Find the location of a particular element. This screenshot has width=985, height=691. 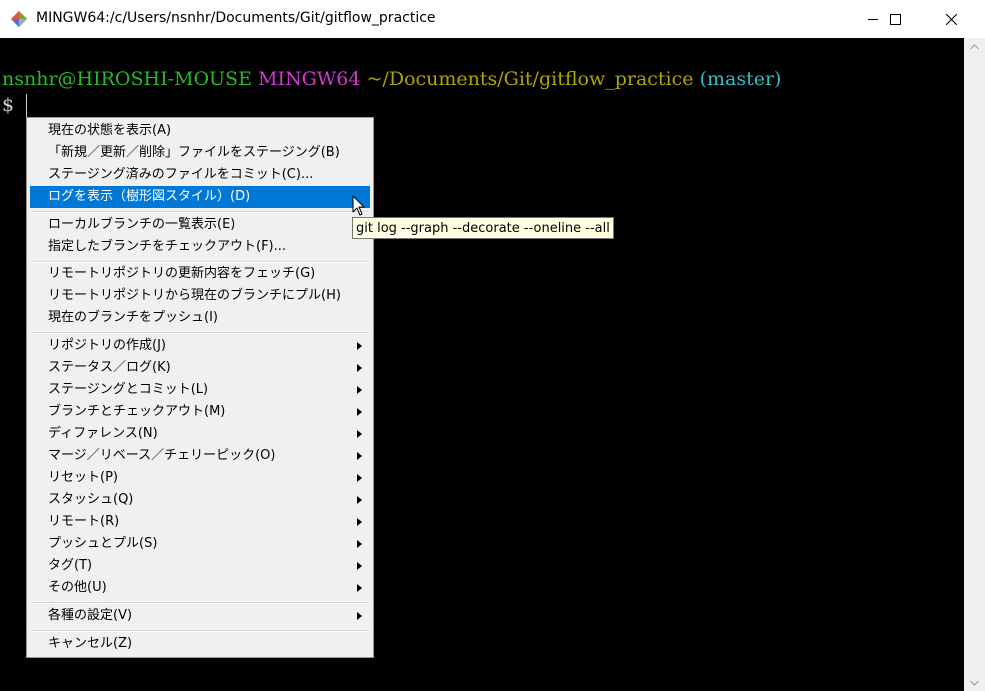

maximize-icon is located at coordinates (895, 19).